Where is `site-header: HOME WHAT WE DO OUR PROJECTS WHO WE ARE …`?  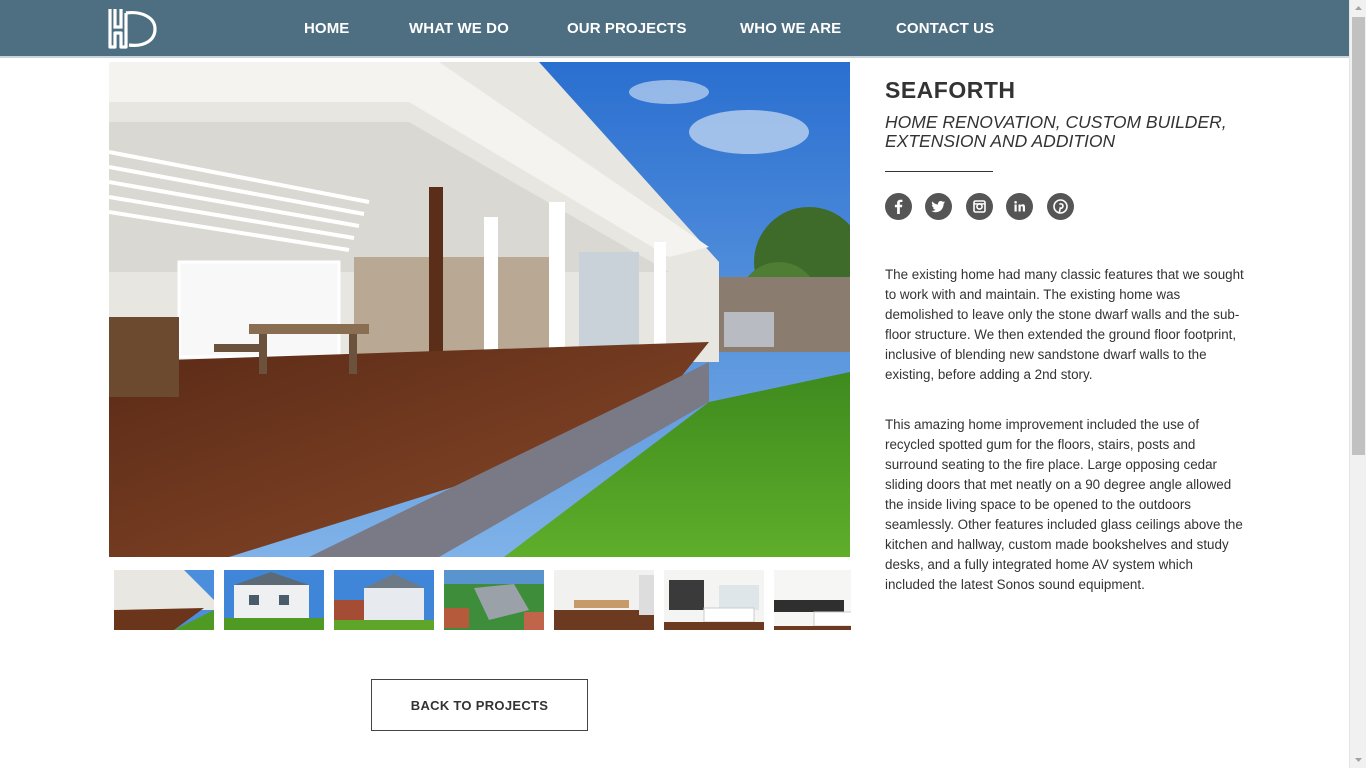 site-header: HOME WHAT WE DO OUR PROJECTS WHO WE ARE … is located at coordinates (674, 29).